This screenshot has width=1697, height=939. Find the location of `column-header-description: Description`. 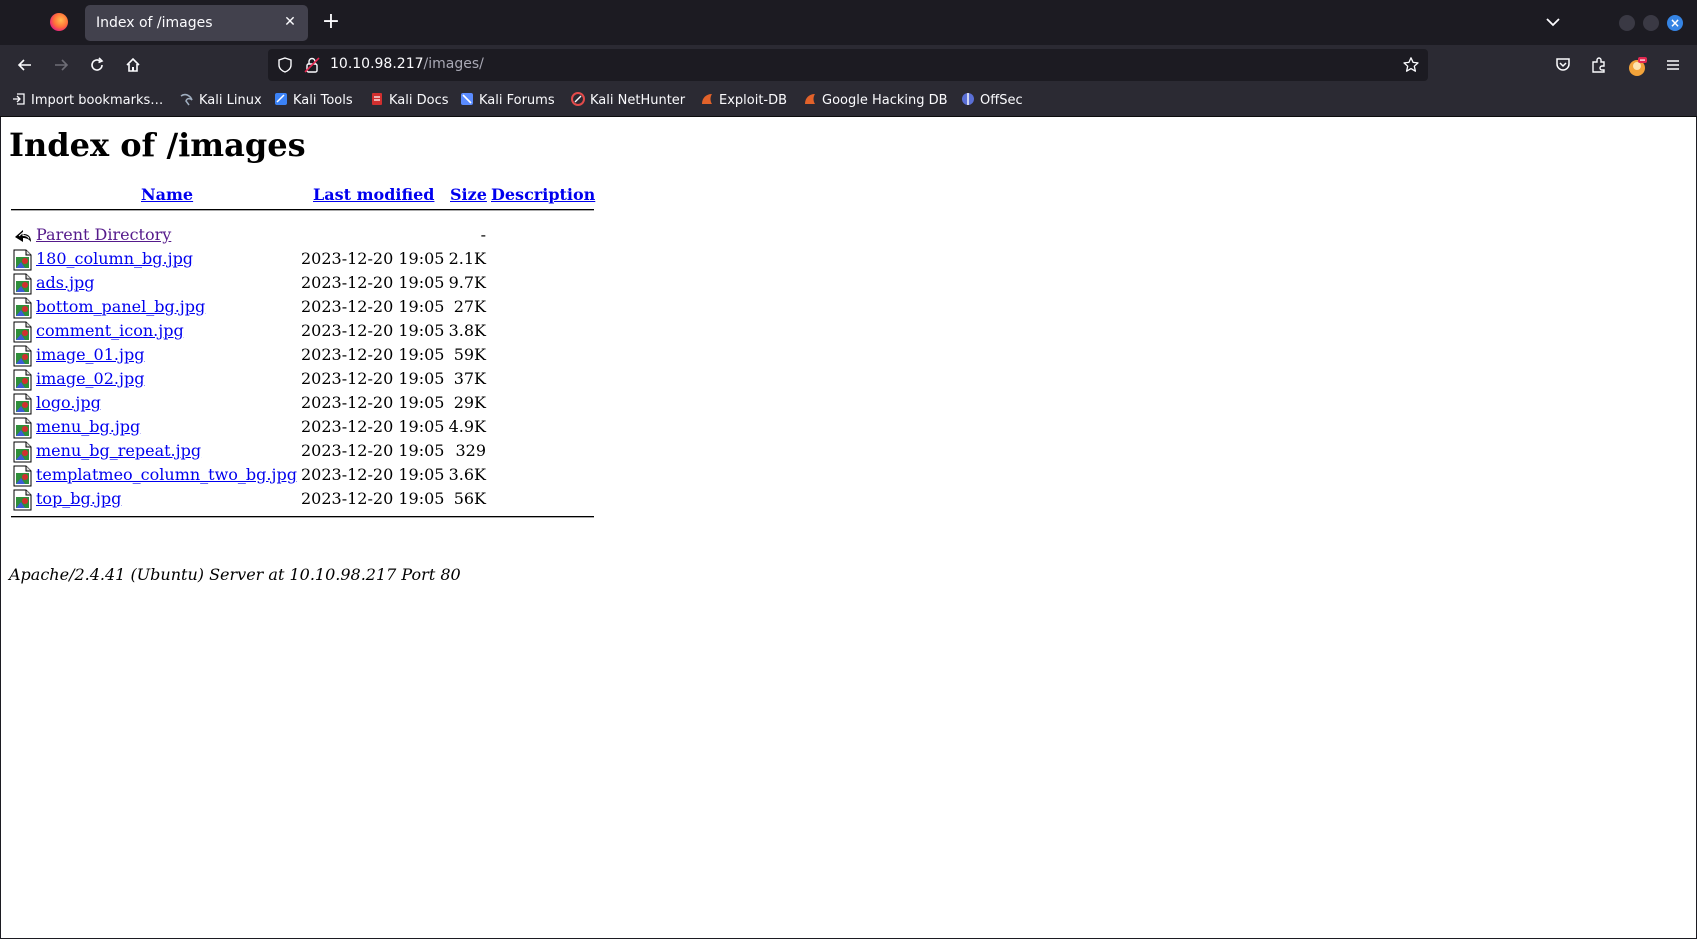

column-header-description: Description is located at coordinates (543, 194).